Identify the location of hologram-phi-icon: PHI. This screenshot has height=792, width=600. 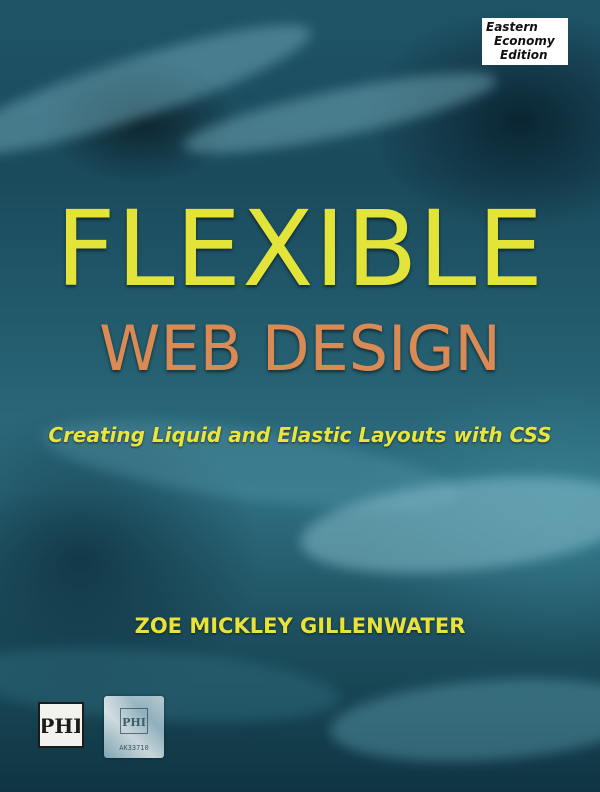
(134, 722).